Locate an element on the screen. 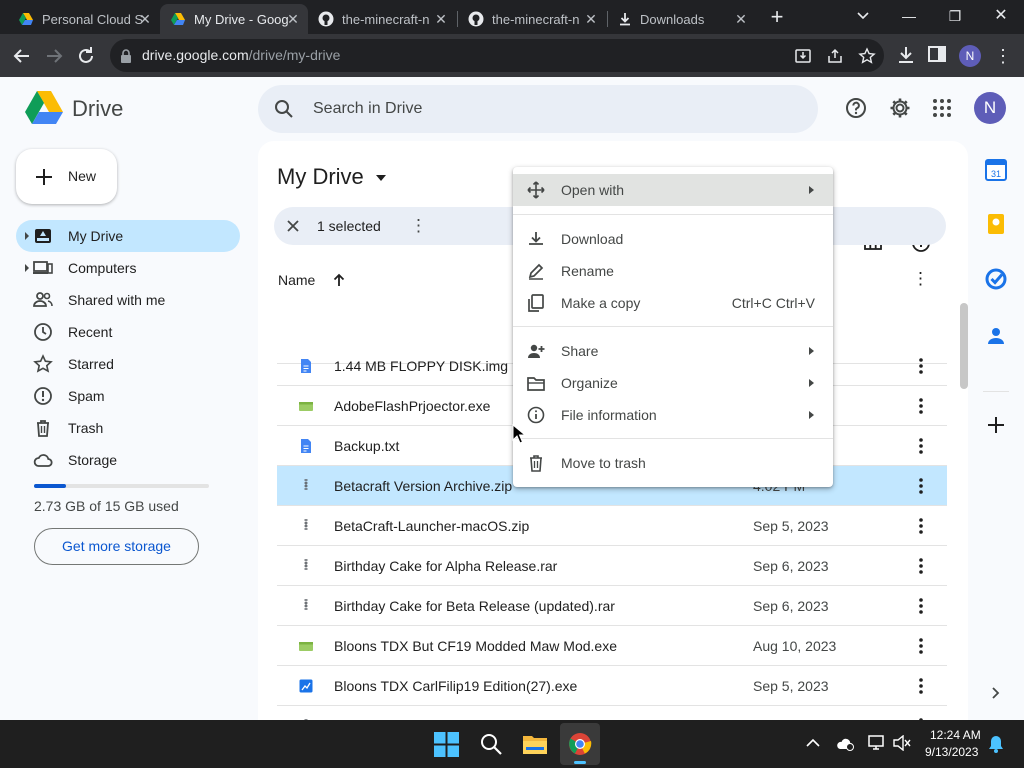 The width and height of the screenshot is (1024, 768). onedrive-cloud-icon is located at coordinates (845, 743).